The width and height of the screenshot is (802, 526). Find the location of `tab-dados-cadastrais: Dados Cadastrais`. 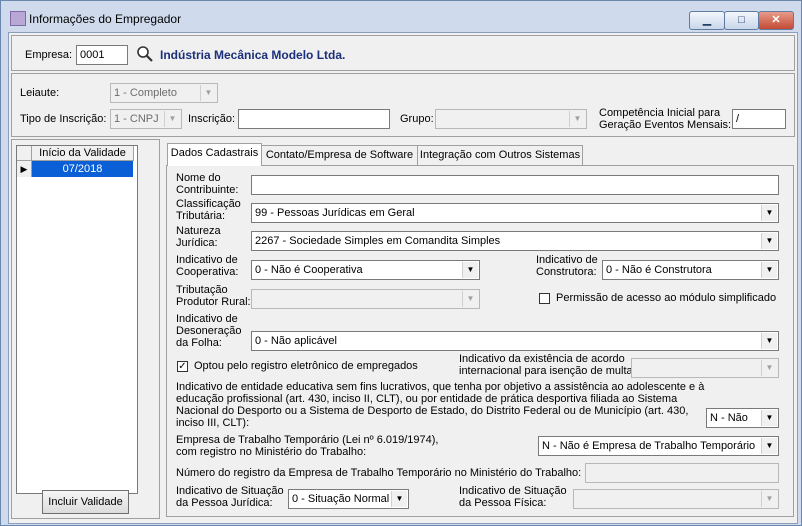

tab-dados-cadastrais: Dados Cadastrais is located at coordinates (214, 154).